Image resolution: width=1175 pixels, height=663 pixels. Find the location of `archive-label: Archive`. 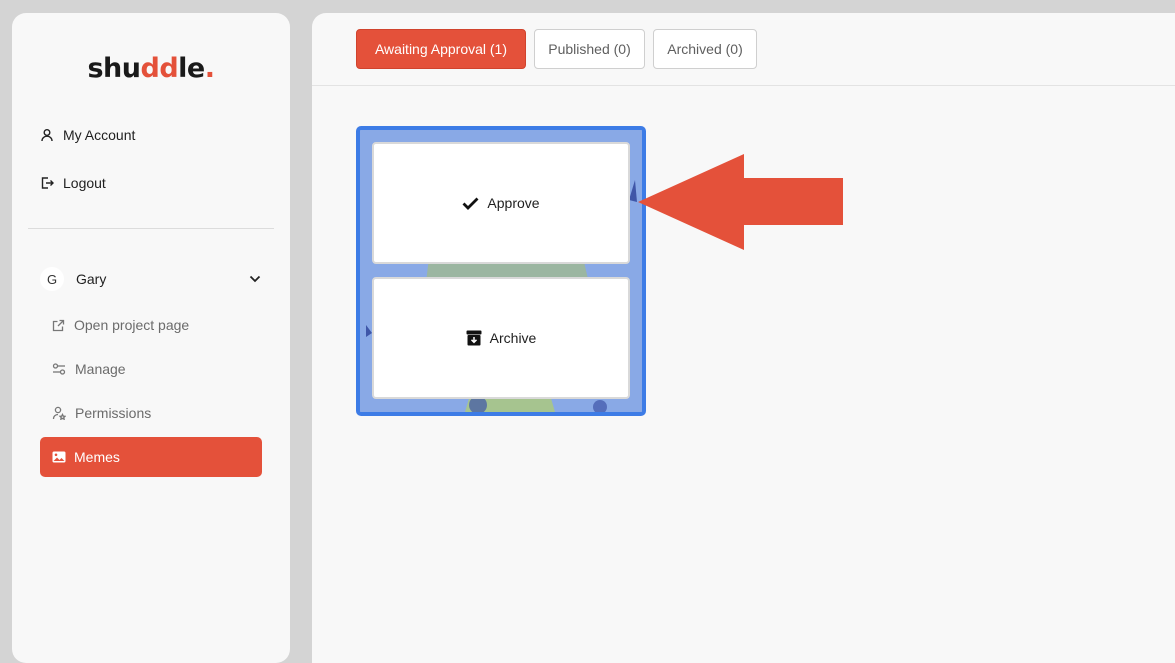

archive-label: Archive is located at coordinates (513, 338).